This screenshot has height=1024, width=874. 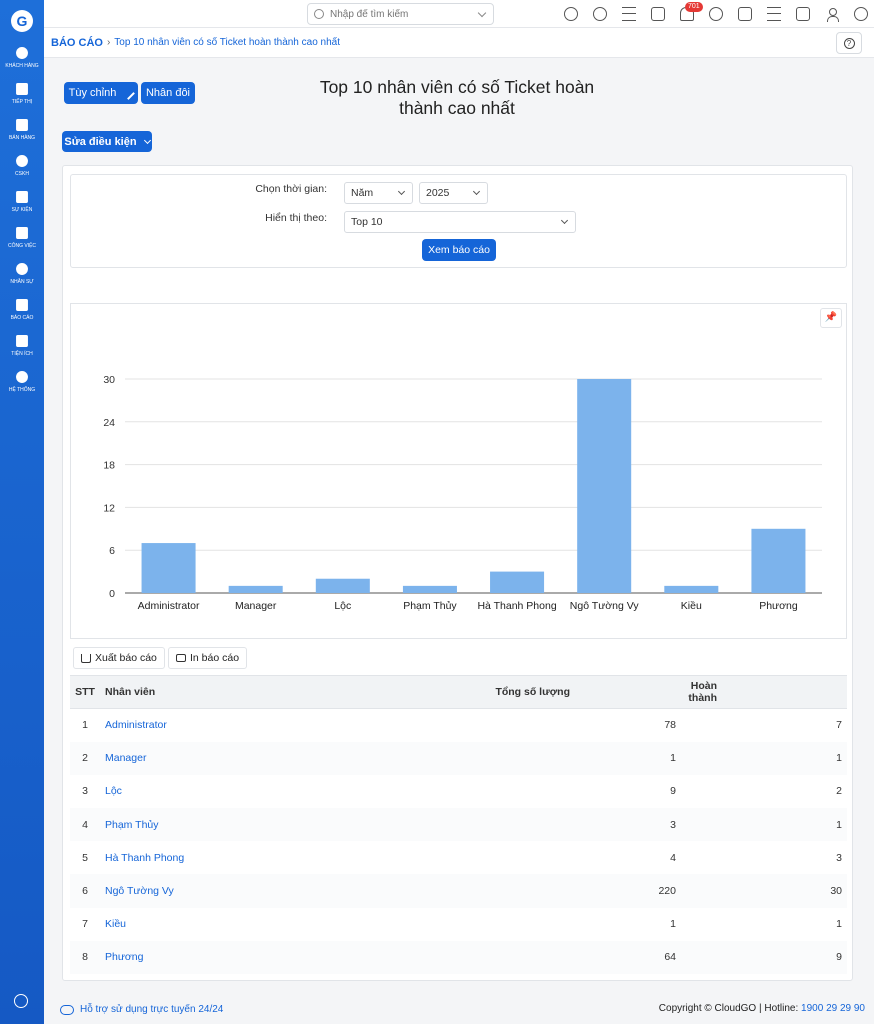 What do you see at coordinates (67, 1009) in the screenshot?
I see `support-icon` at bounding box center [67, 1009].